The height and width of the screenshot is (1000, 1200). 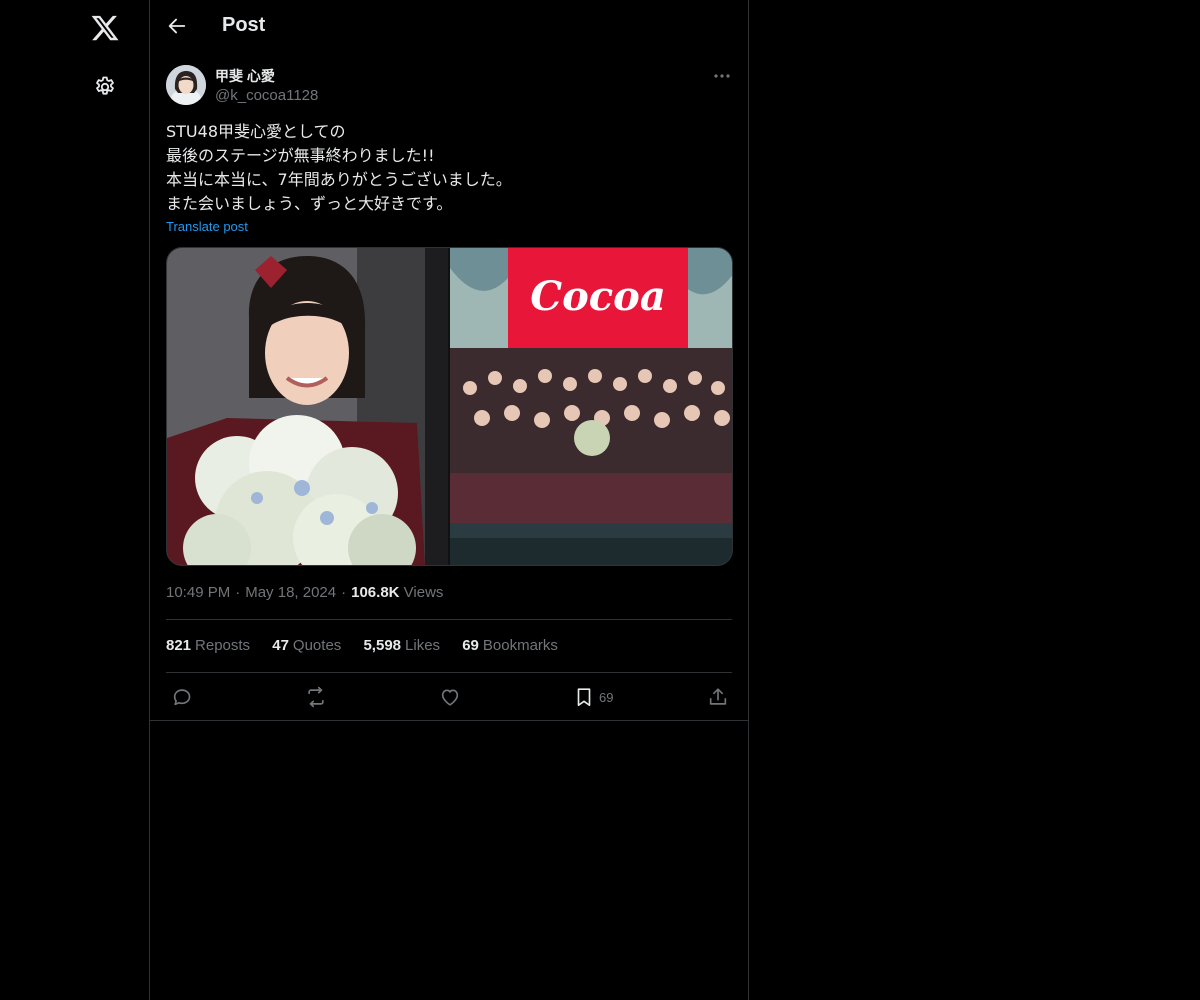 I want to click on stat-count: 69, so click(x=470, y=645).